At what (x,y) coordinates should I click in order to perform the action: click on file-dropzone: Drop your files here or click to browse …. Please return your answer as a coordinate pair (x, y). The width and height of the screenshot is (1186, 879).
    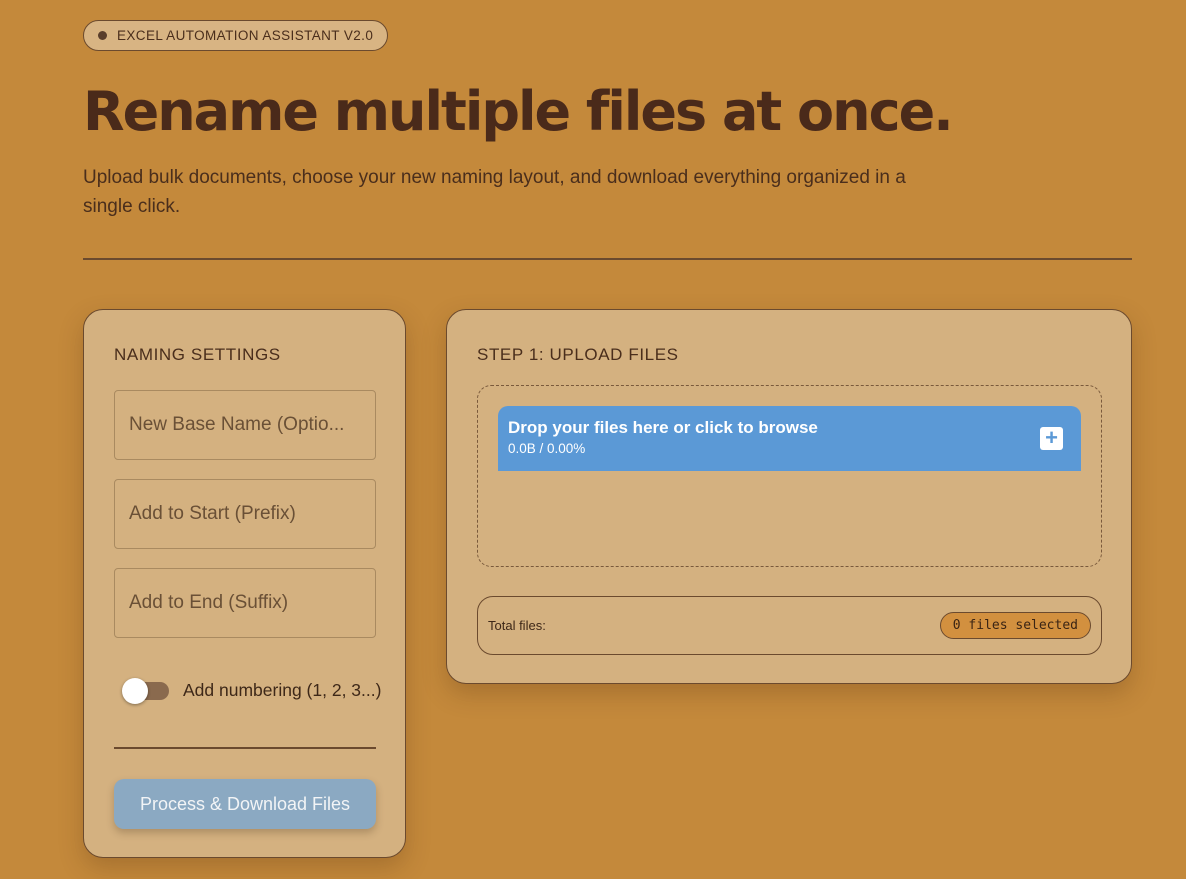
    Looking at the image, I should click on (789, 476).